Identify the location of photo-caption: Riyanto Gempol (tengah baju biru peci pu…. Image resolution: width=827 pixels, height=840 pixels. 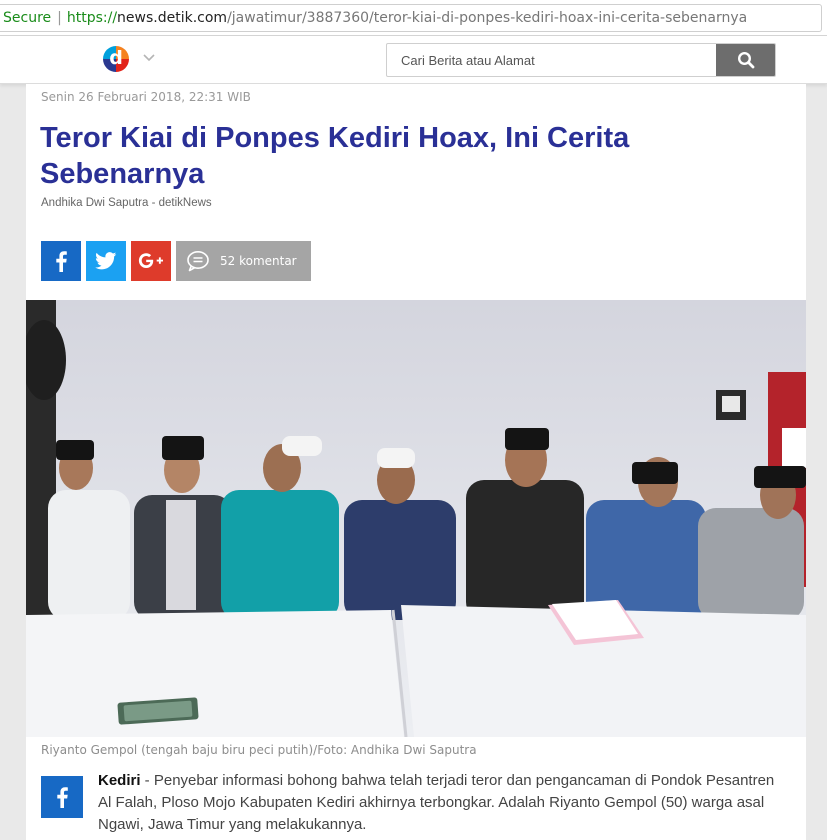
(259, 750).